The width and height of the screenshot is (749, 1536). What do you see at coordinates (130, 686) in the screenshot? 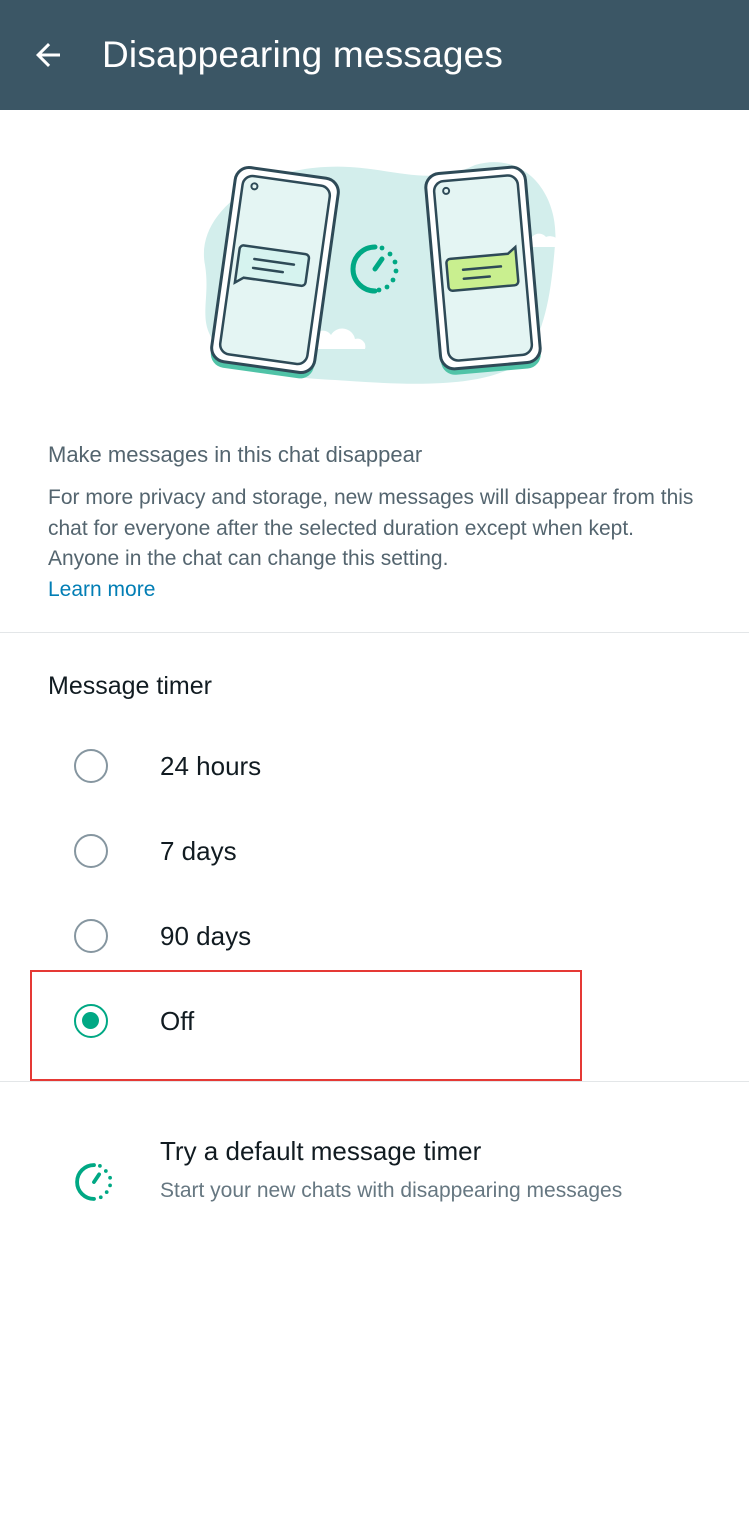
I see `message-timer-title: Message timer` at bounding box center [130, 686].